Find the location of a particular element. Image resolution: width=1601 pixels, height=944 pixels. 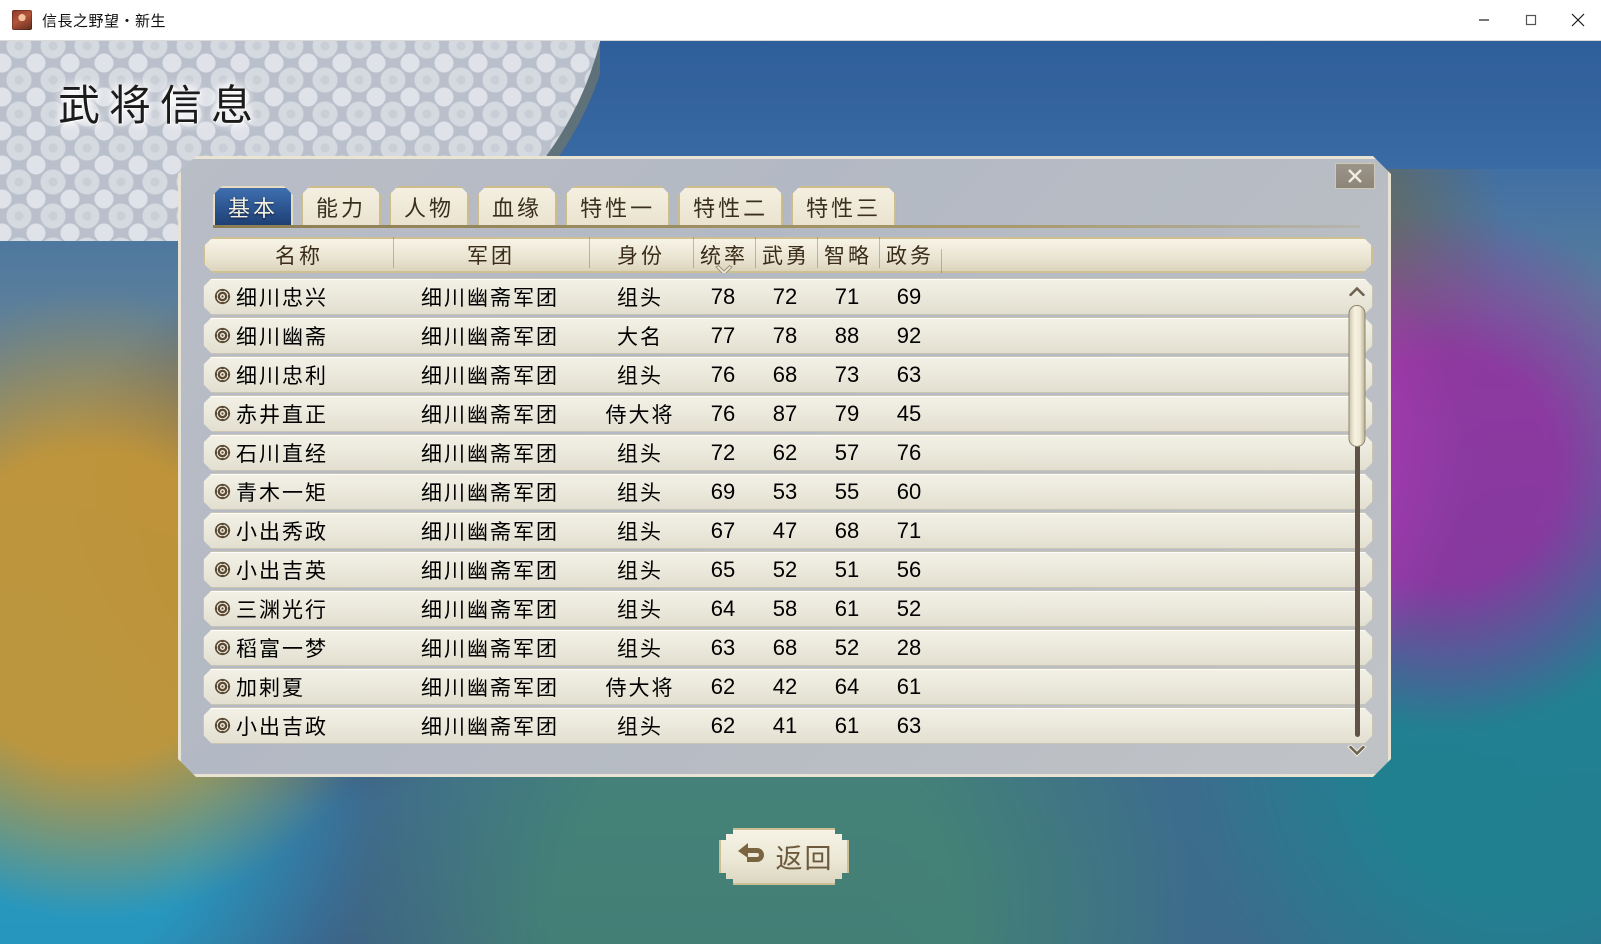

column-header-5: 武勇 is located at coordinates (786, 255).